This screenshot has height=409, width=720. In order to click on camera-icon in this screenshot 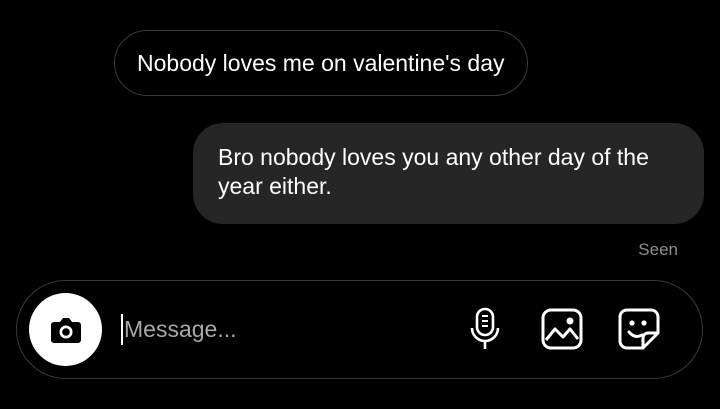, I will do `click(65, 330)`.